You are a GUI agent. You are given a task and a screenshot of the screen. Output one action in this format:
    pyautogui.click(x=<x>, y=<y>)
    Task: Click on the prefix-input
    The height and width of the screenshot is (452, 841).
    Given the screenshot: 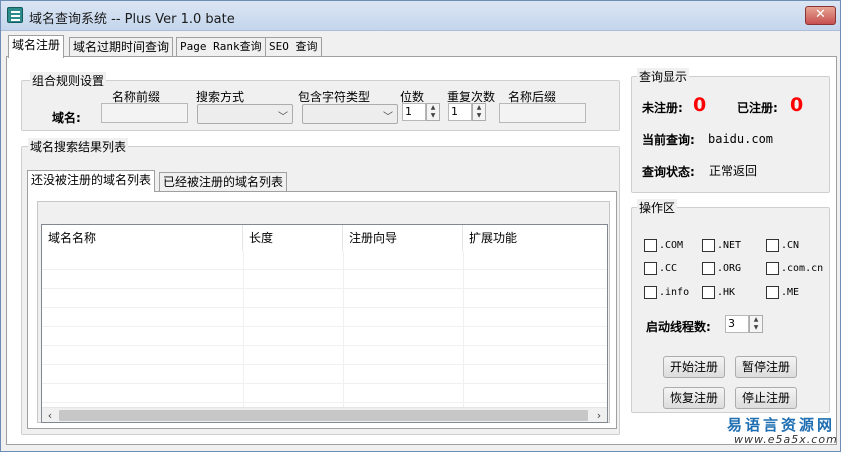 What is the action you would take?
    pyautogui.click(x=144, y=113)
    